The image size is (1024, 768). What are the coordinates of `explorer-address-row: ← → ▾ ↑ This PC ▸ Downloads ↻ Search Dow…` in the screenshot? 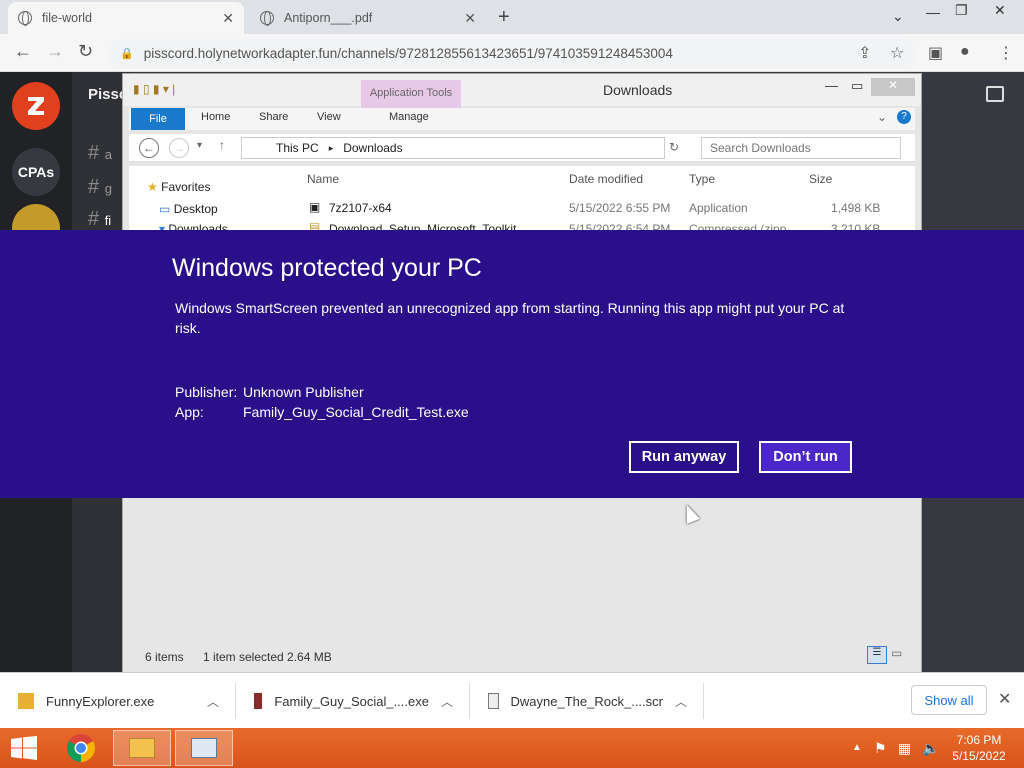 It's located at (522, 148).